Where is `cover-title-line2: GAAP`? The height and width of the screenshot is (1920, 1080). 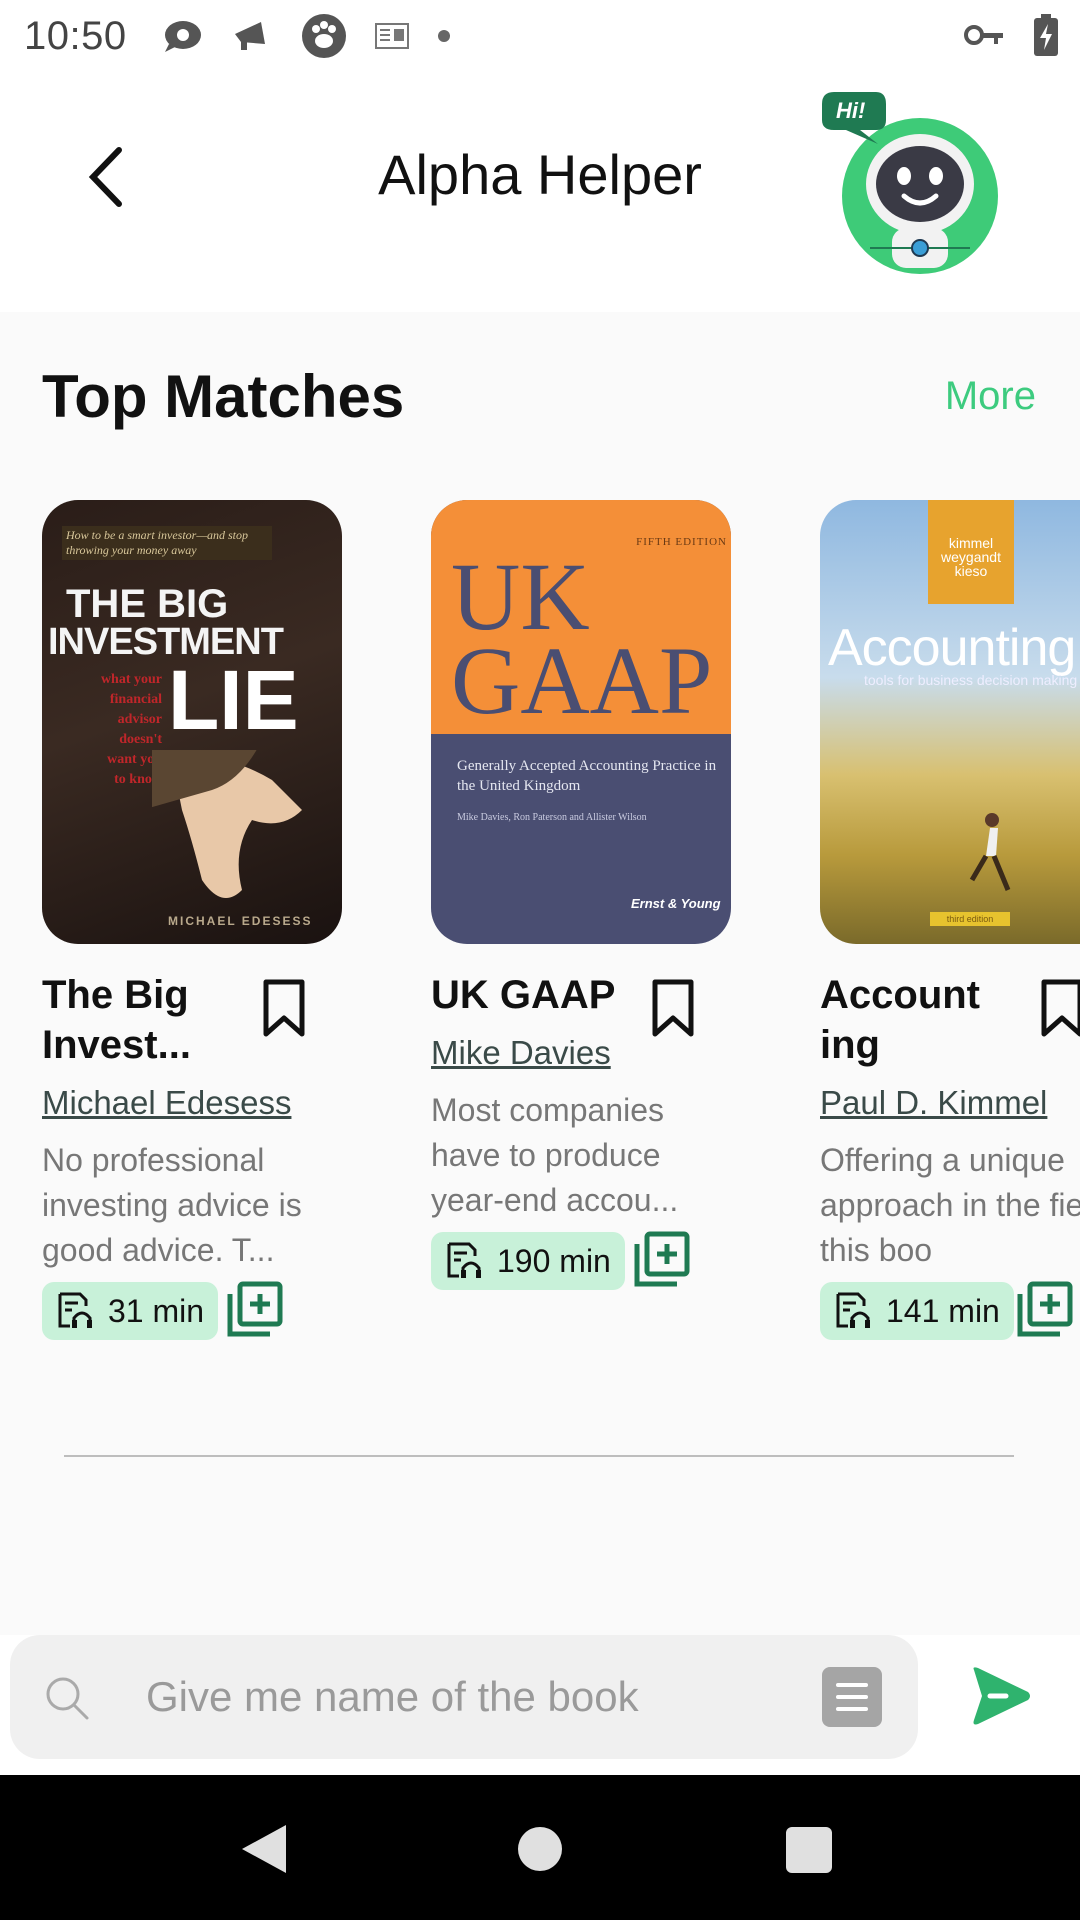 cover-title-line2: GAAP is located at coordinates (582, 680).